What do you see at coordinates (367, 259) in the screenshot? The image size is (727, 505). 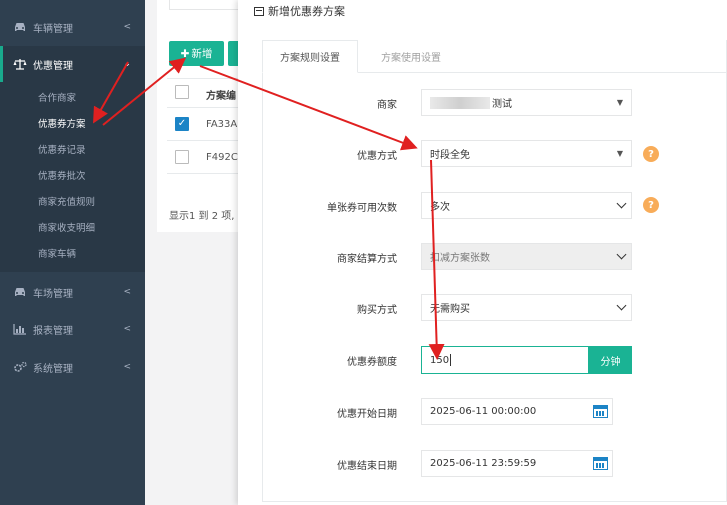 I see `settlement-label: 商家结算方式` at bounding box center [367, 259].